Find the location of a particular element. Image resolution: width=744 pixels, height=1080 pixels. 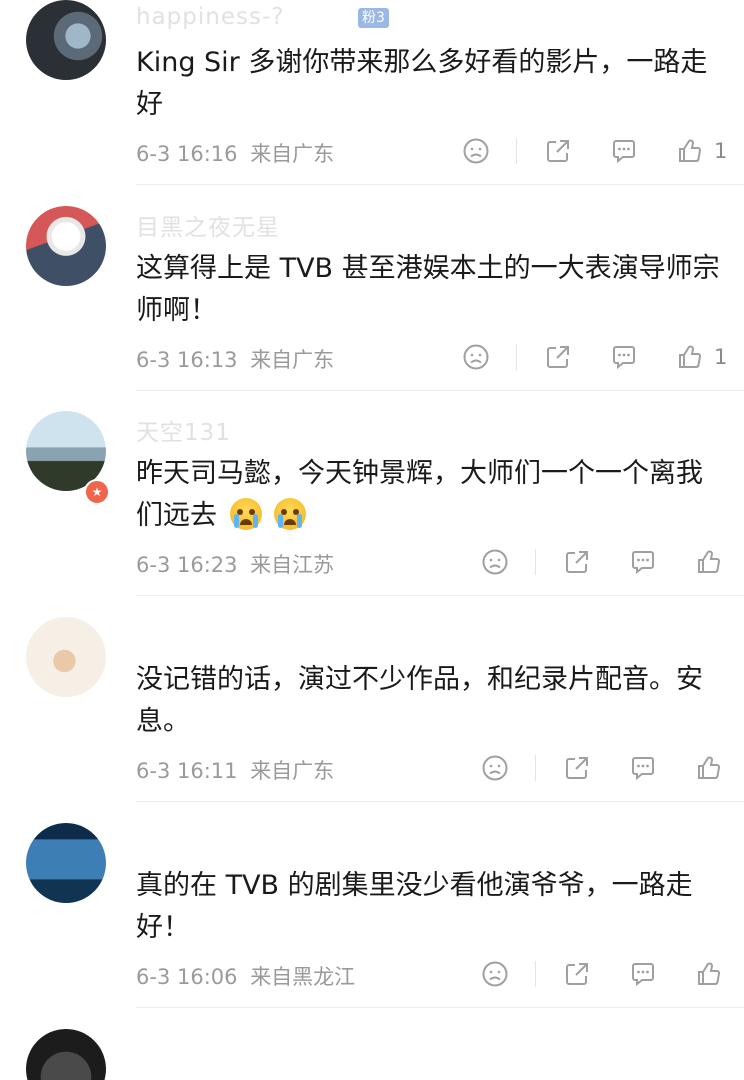

comment-time: 6-3 16:13 is located at coordinates (187, 360).